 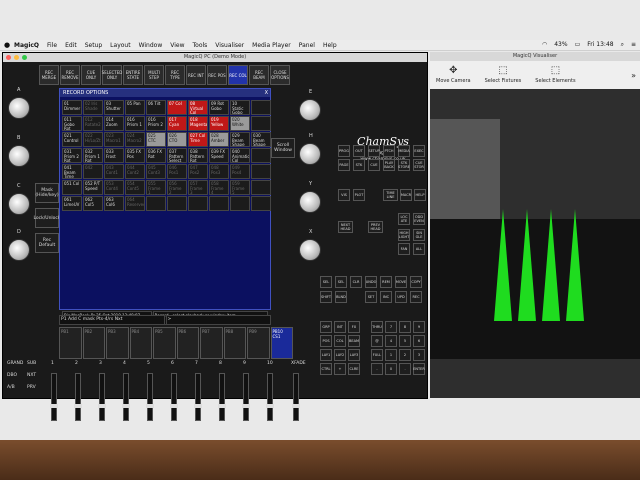 I want to click on search-icon: ⌕, so click(x=622, y=45).